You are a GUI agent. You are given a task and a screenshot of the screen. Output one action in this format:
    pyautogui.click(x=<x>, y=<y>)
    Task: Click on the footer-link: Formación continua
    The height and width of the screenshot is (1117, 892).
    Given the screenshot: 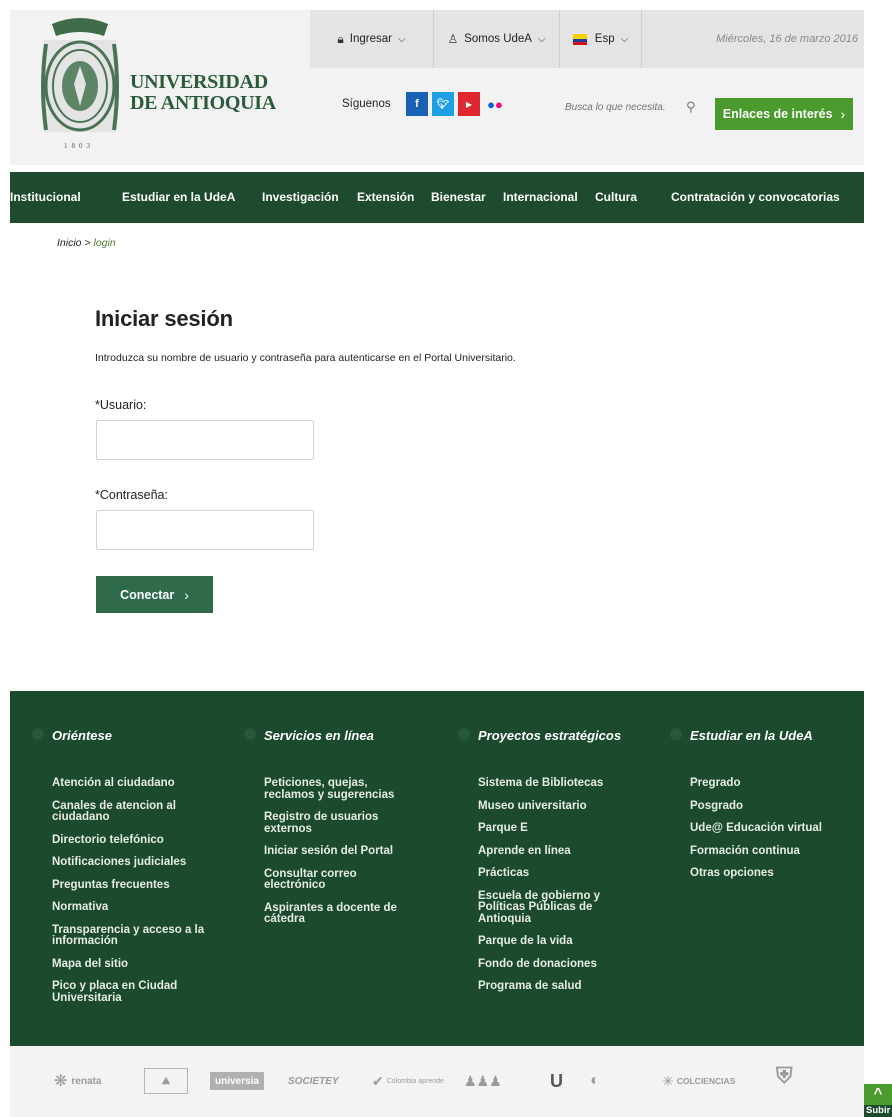 What is the action you would take?
    pyautogui.click(x=756, y=851)
    